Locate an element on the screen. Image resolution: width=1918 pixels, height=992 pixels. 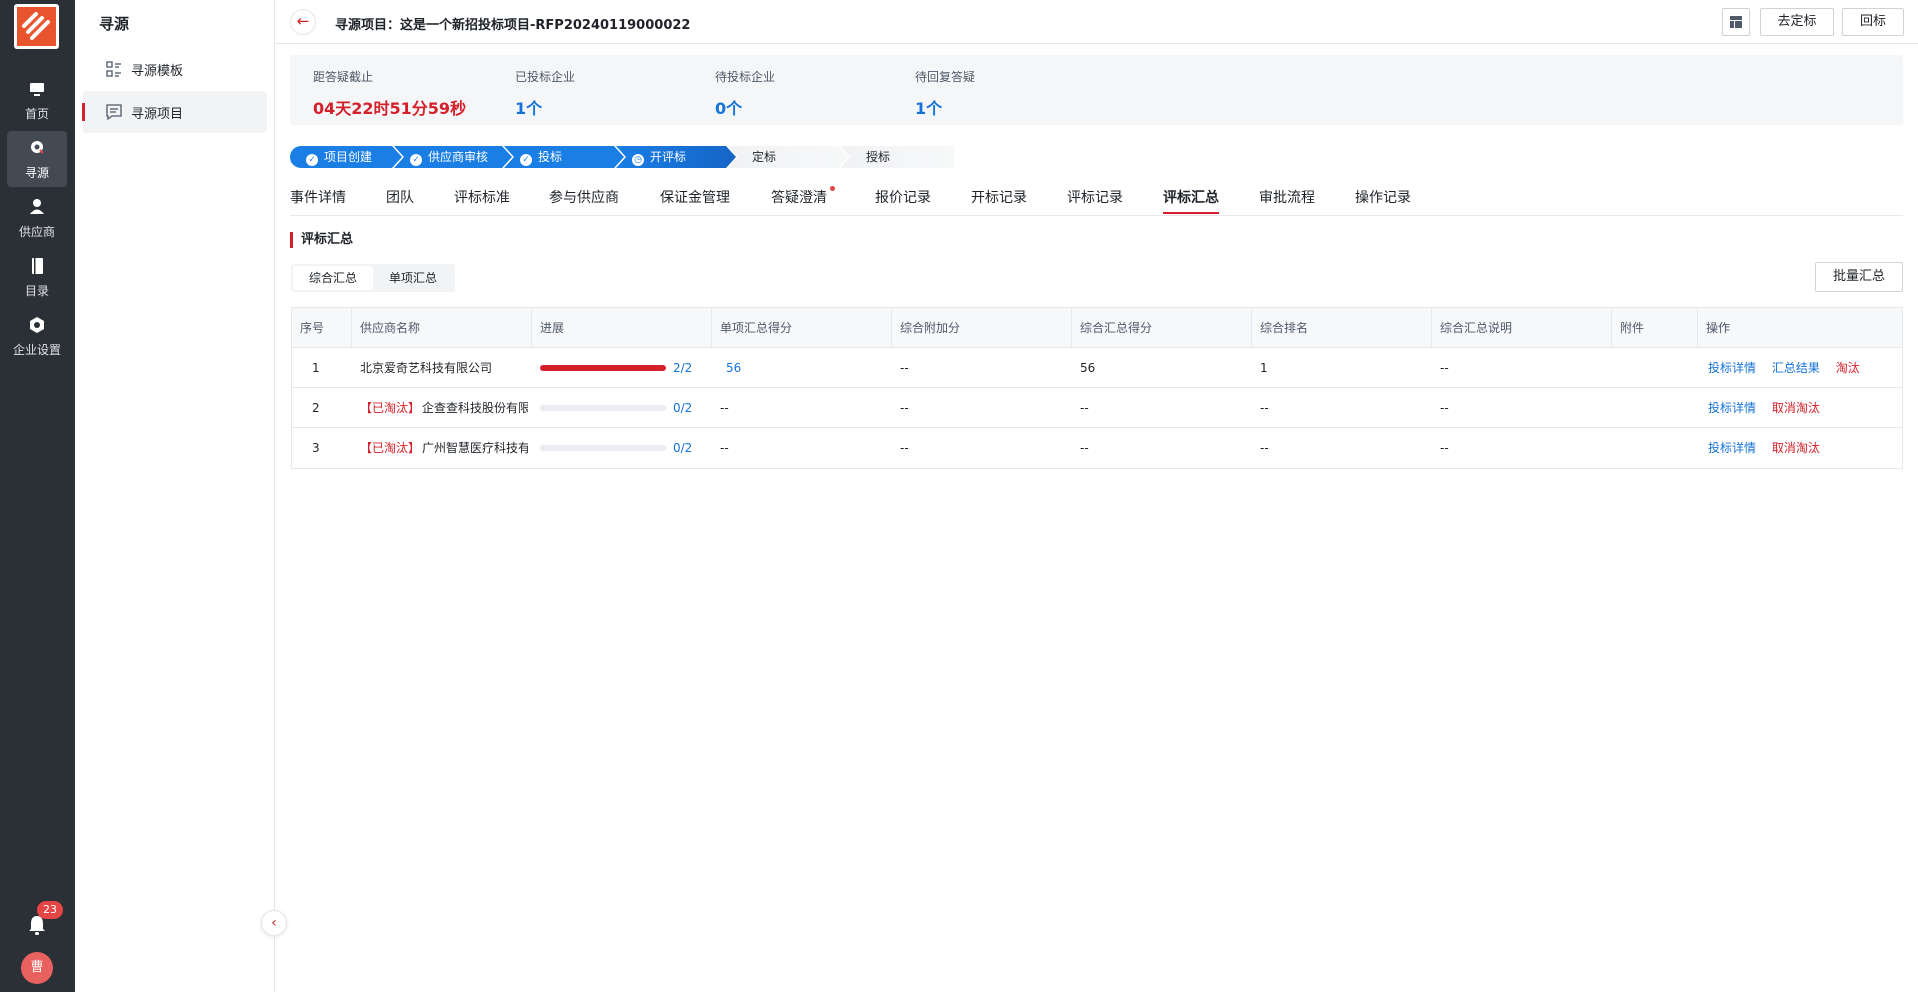
seg-single: 单项汇总 is located at coordinates (413, 278).